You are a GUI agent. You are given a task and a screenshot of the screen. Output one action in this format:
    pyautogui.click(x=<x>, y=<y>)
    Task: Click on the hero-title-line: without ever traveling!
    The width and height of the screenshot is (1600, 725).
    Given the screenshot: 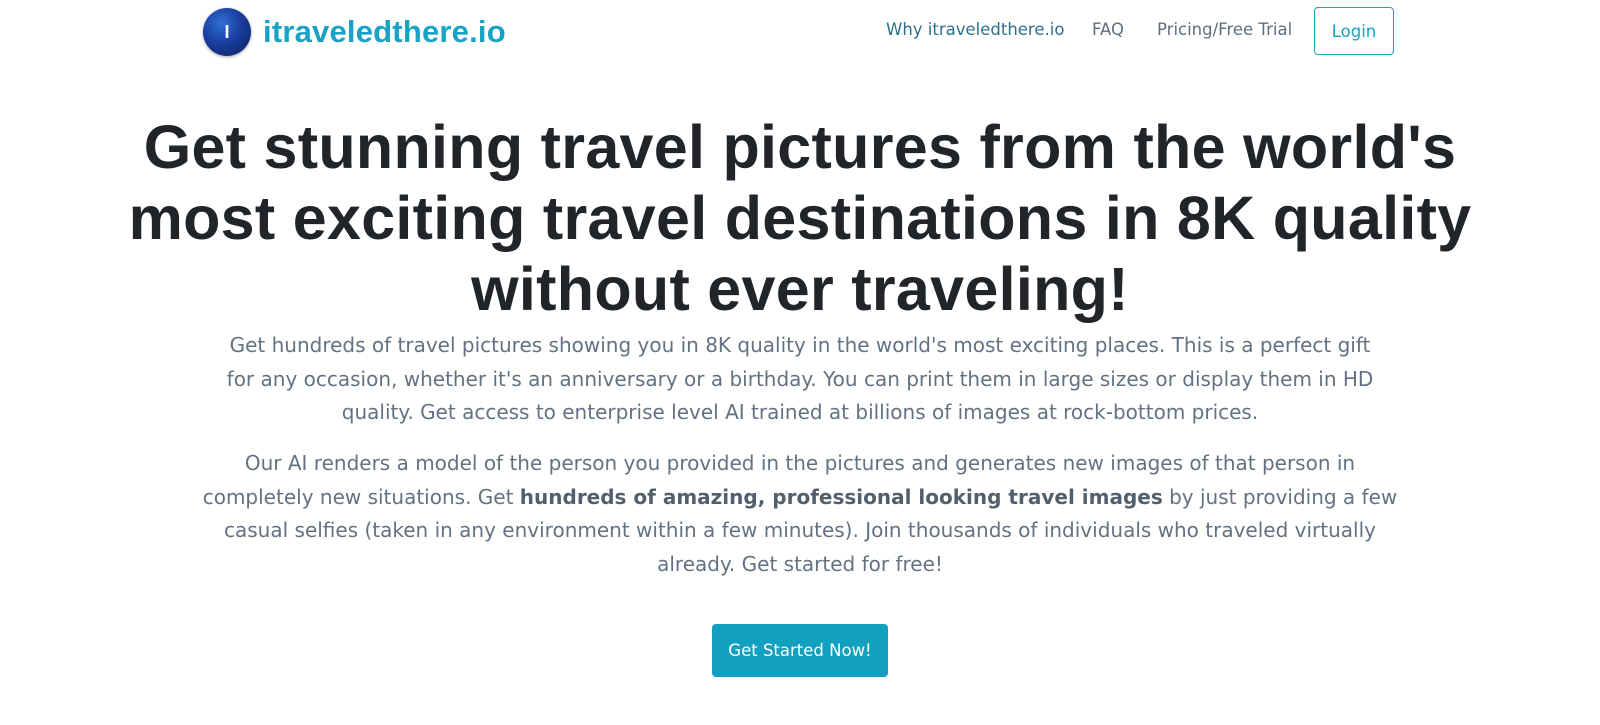 What is the action you would take?
    pyautogui.click(x=800, y=289)
    